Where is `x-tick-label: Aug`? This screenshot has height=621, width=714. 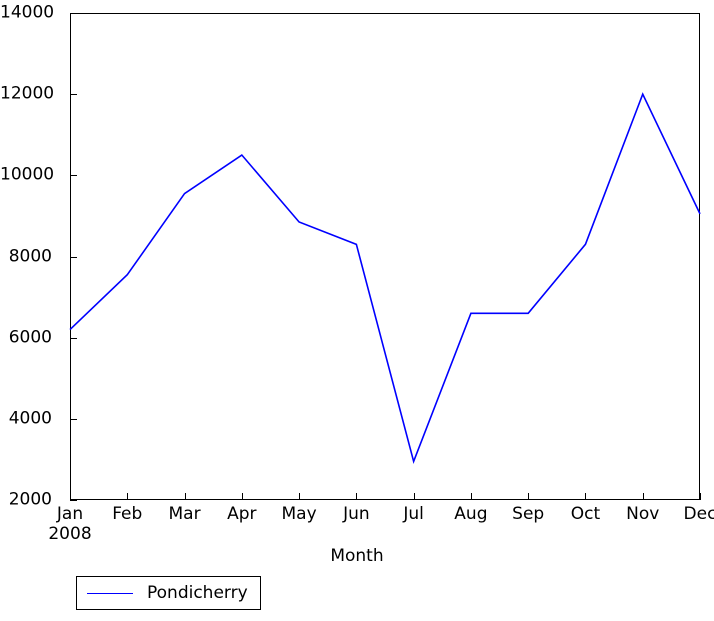 x-tick-label: Aug is located at coordinates (471, 514).